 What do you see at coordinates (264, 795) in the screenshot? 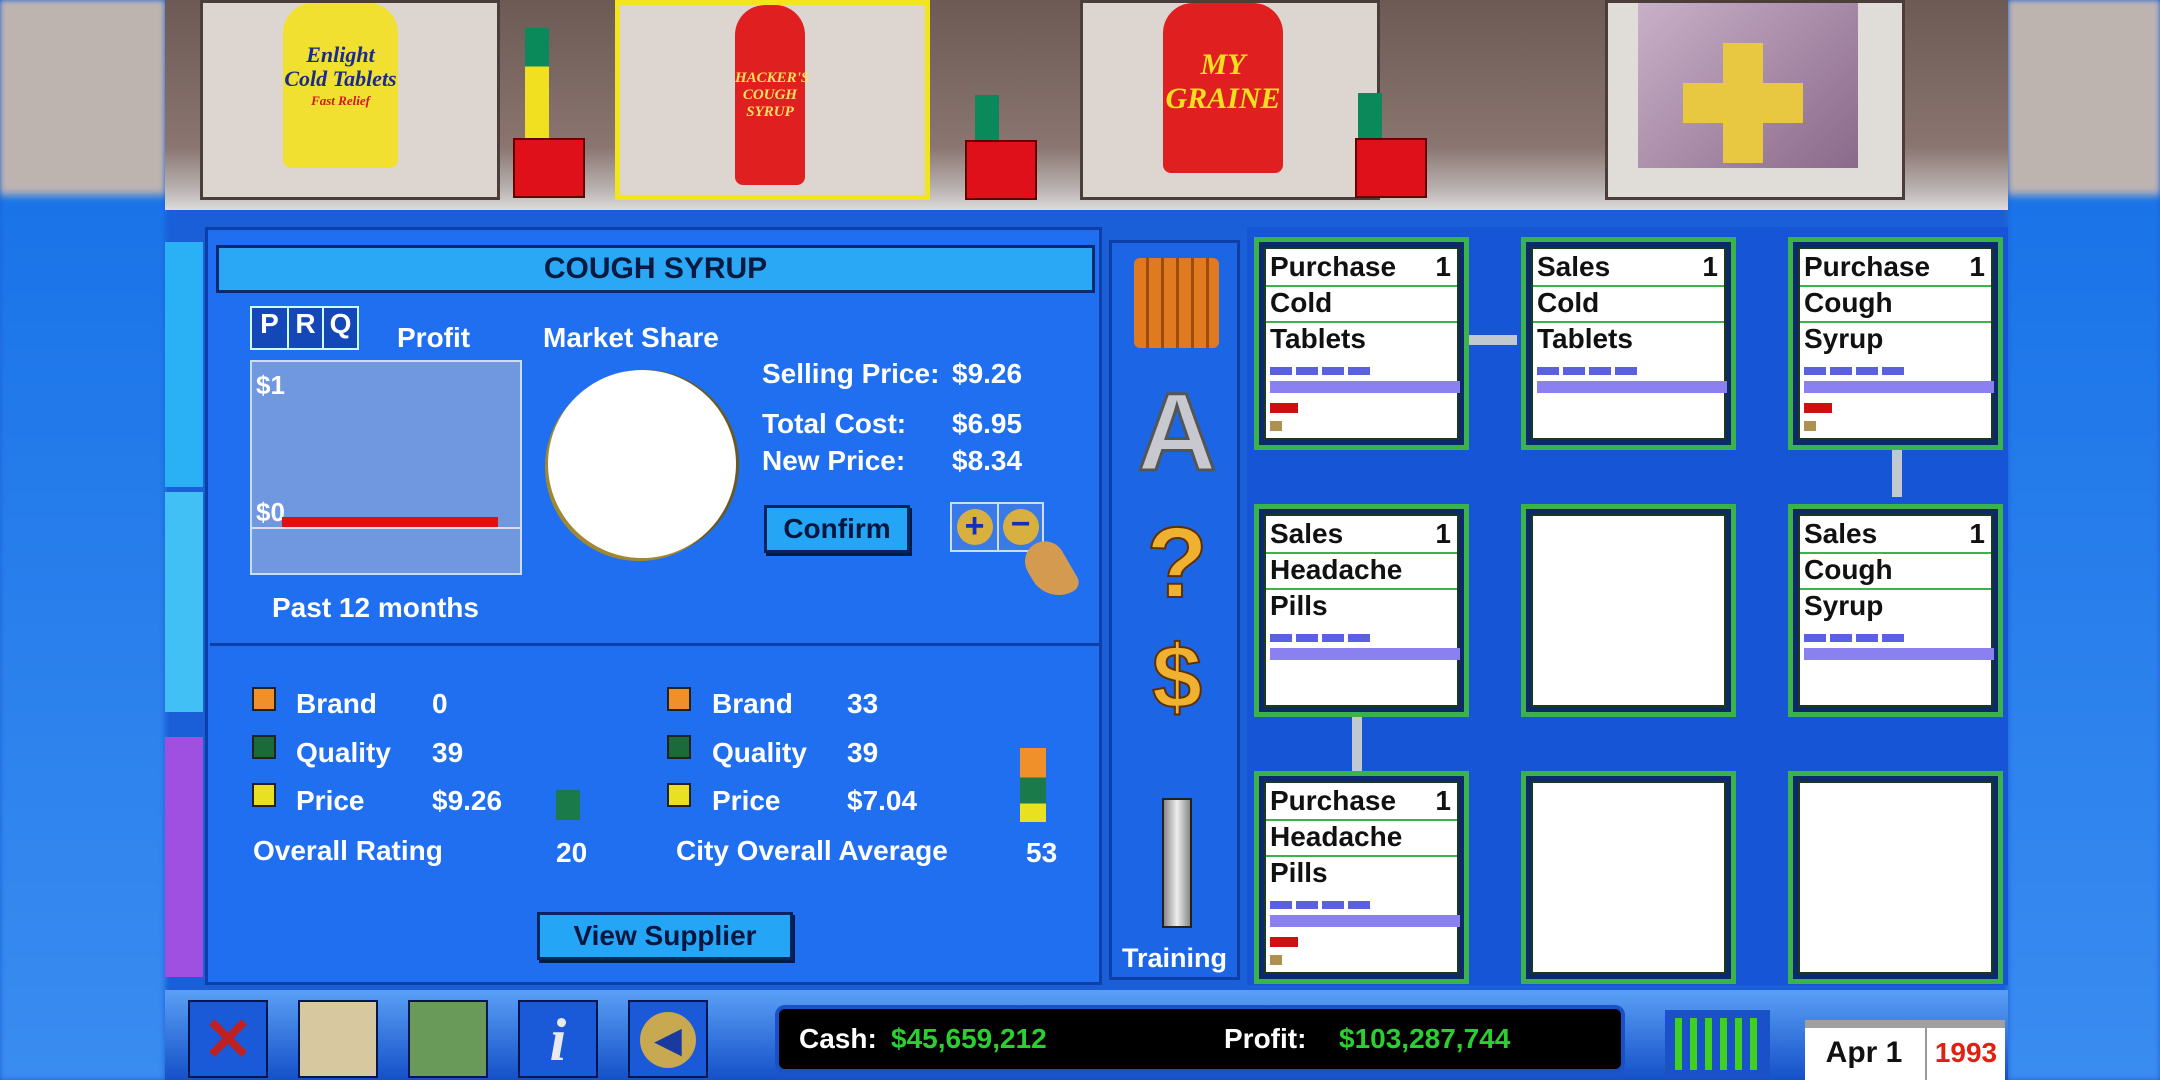
I see `price-swatch` at bounding box center [264, 795].